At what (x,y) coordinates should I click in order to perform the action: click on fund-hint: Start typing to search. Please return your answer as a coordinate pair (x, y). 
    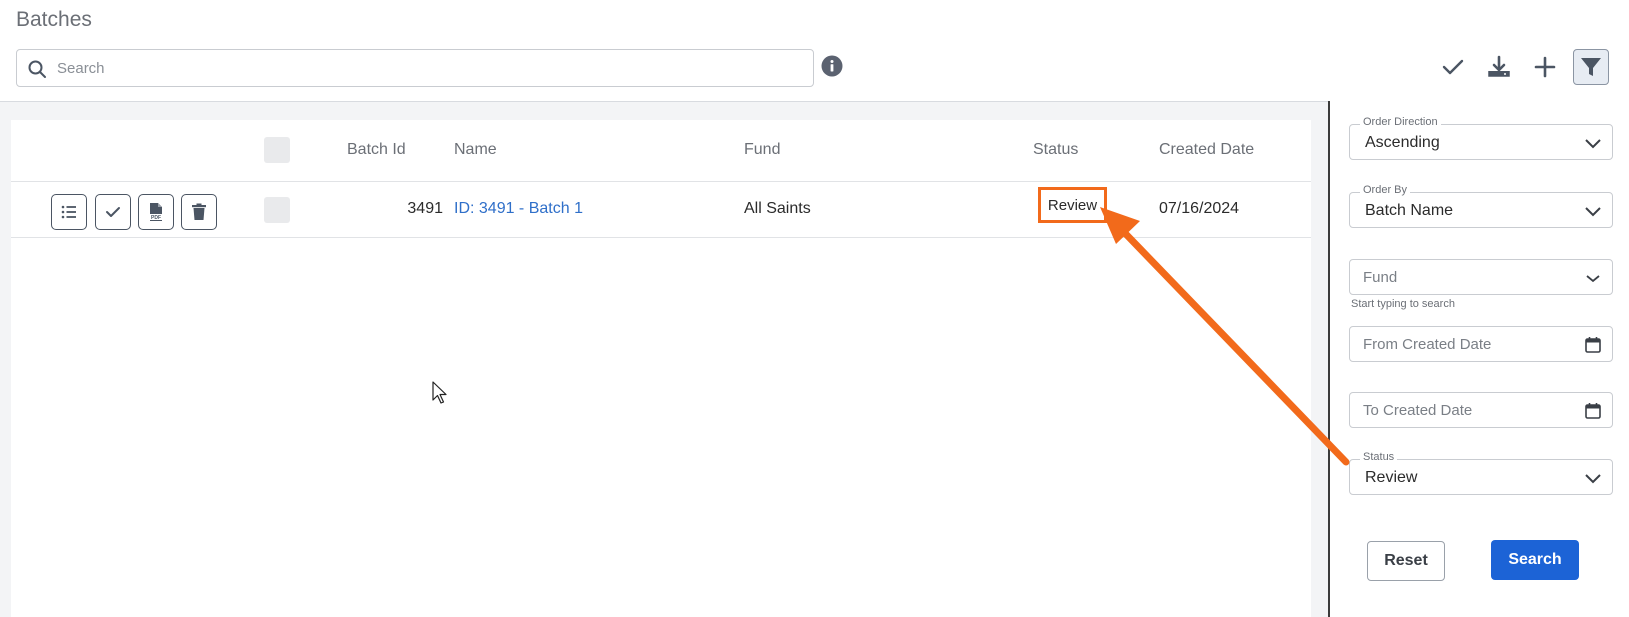
    Looking at the image, I should click on (1403, 304).